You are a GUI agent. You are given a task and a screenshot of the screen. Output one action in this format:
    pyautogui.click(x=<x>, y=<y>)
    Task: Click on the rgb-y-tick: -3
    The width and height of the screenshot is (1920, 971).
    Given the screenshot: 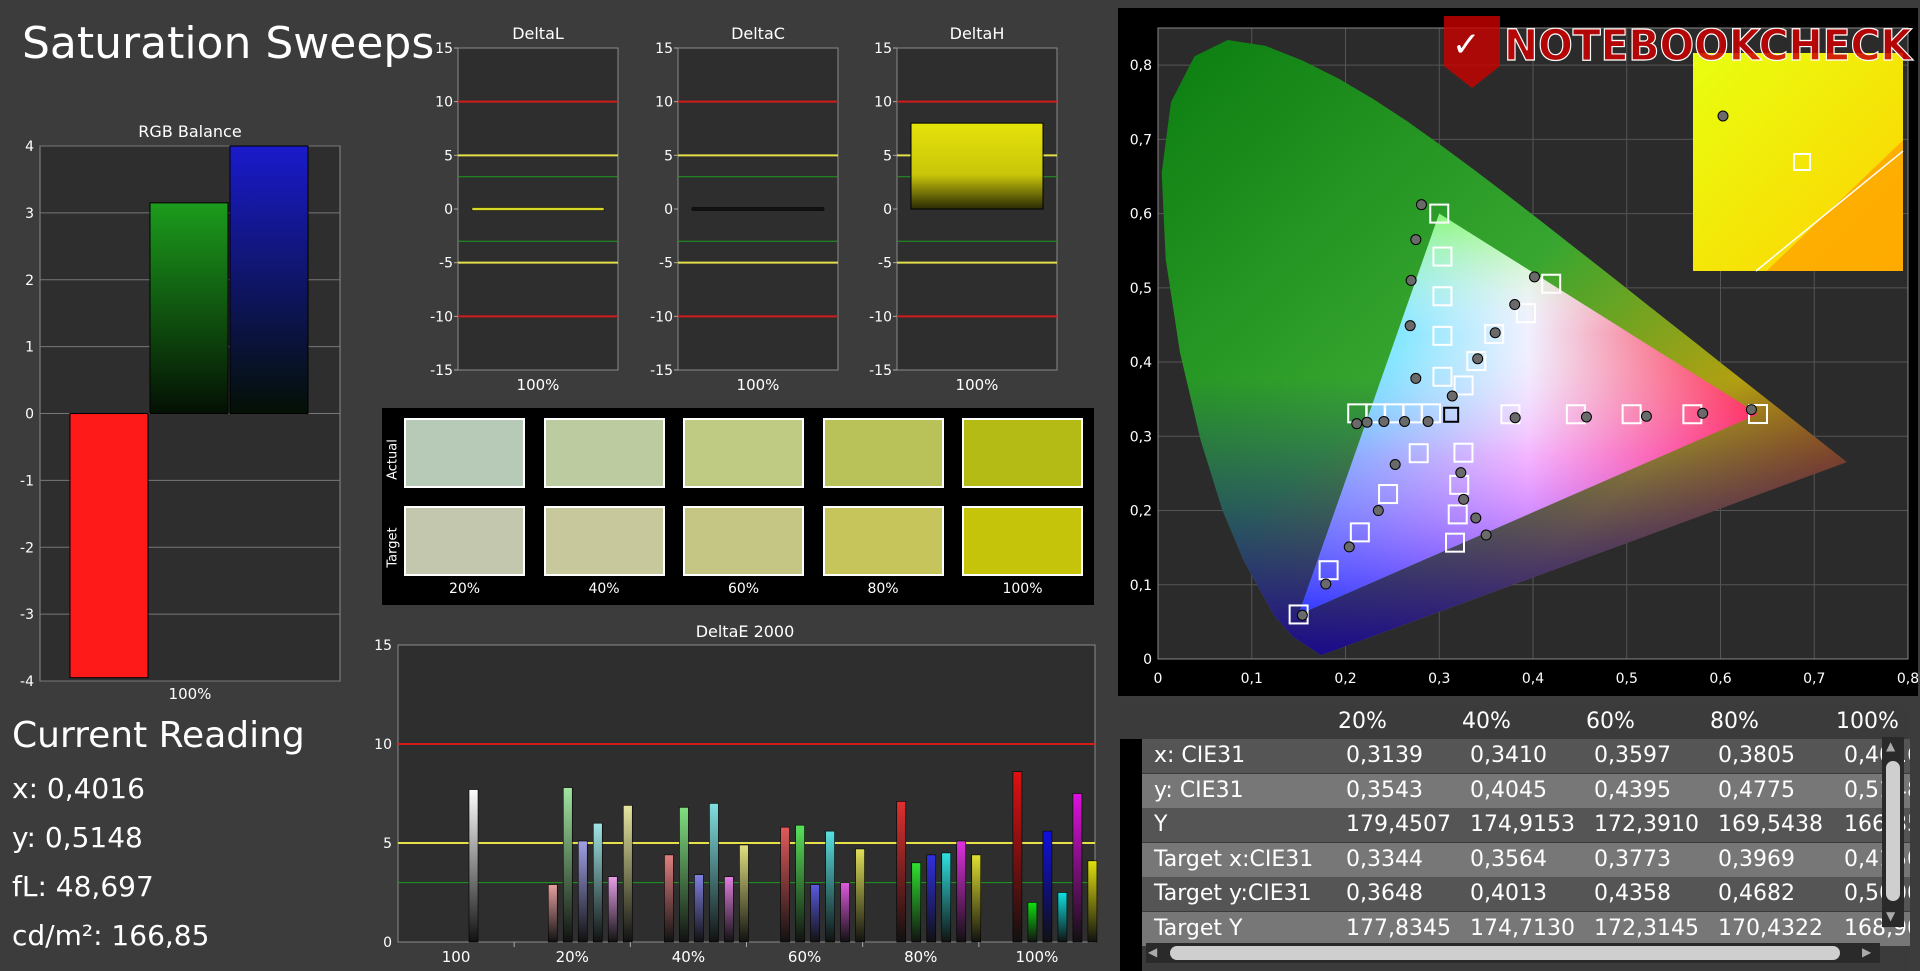 What is the action you would take?
    pyautogui.click(x=27, y=615)
    